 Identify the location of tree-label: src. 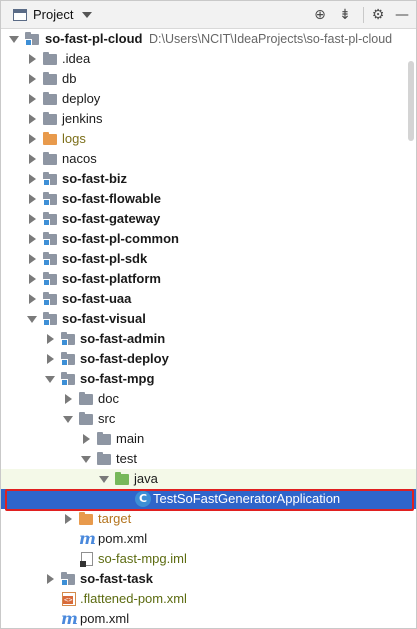
(107, 418).